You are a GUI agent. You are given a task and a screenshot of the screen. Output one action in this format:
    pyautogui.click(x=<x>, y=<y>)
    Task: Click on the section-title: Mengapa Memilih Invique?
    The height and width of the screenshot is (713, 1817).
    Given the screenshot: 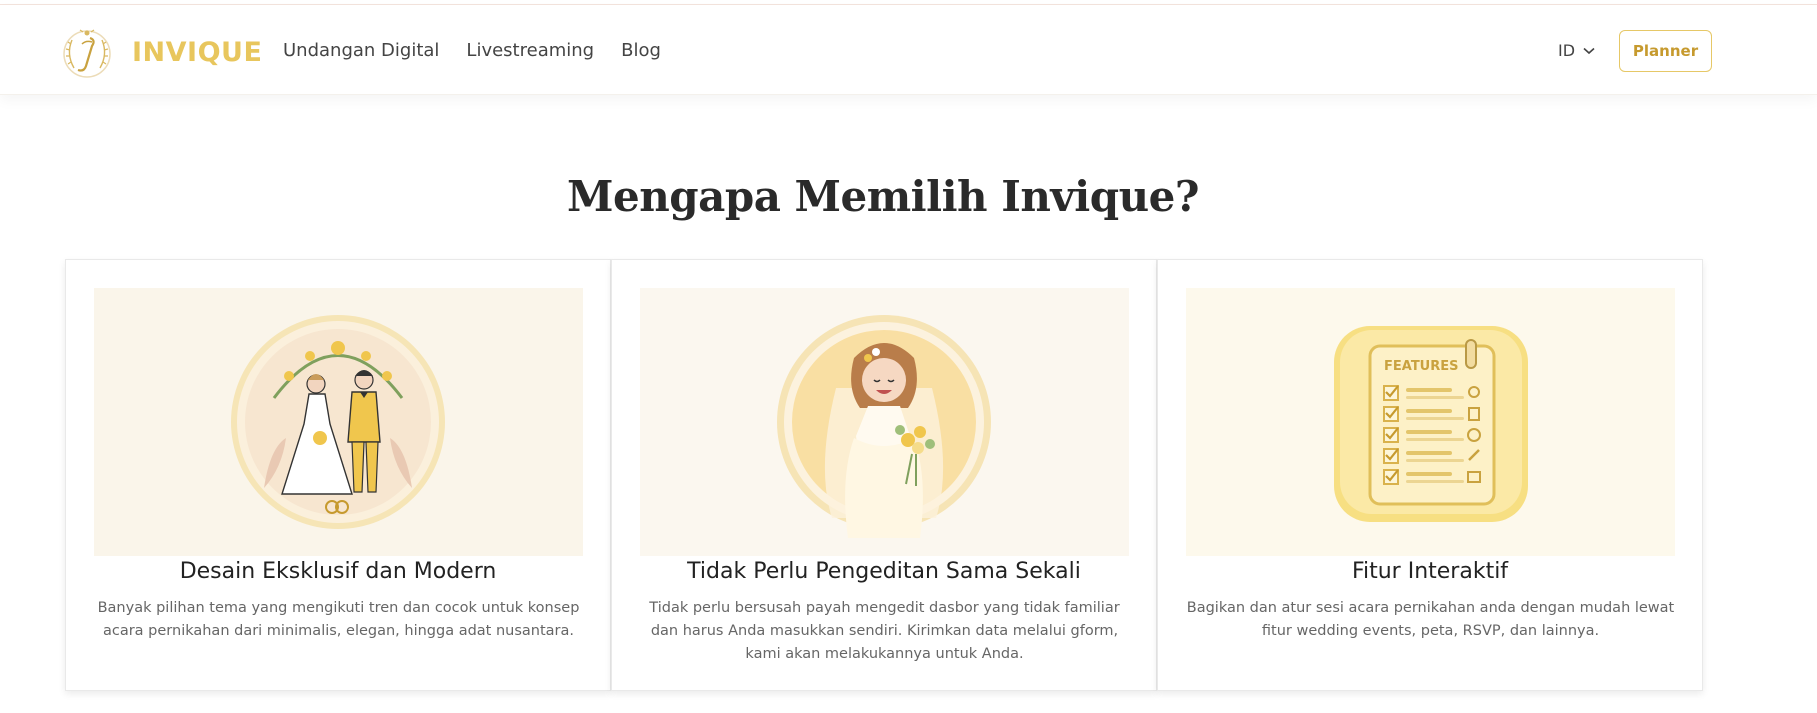 What is the action you would take?
    pyautogui.click(x=883, y=196)
    